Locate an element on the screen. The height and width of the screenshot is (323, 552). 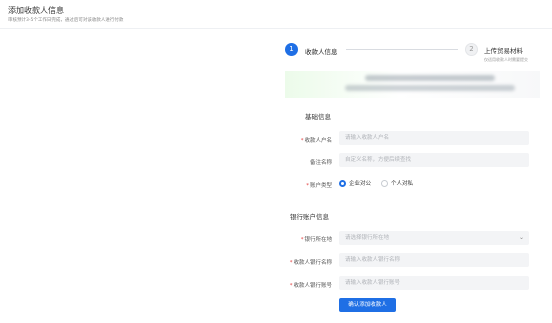
step-1-indicator: 1 is located at coordinates (291, 49).